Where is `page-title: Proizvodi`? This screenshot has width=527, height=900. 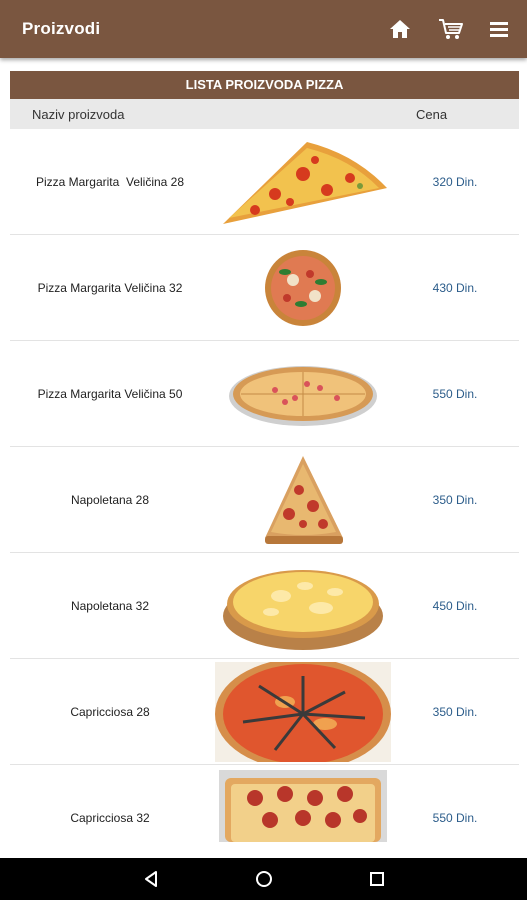 page-title: Proizvodi is located at coordinates (61, 28).